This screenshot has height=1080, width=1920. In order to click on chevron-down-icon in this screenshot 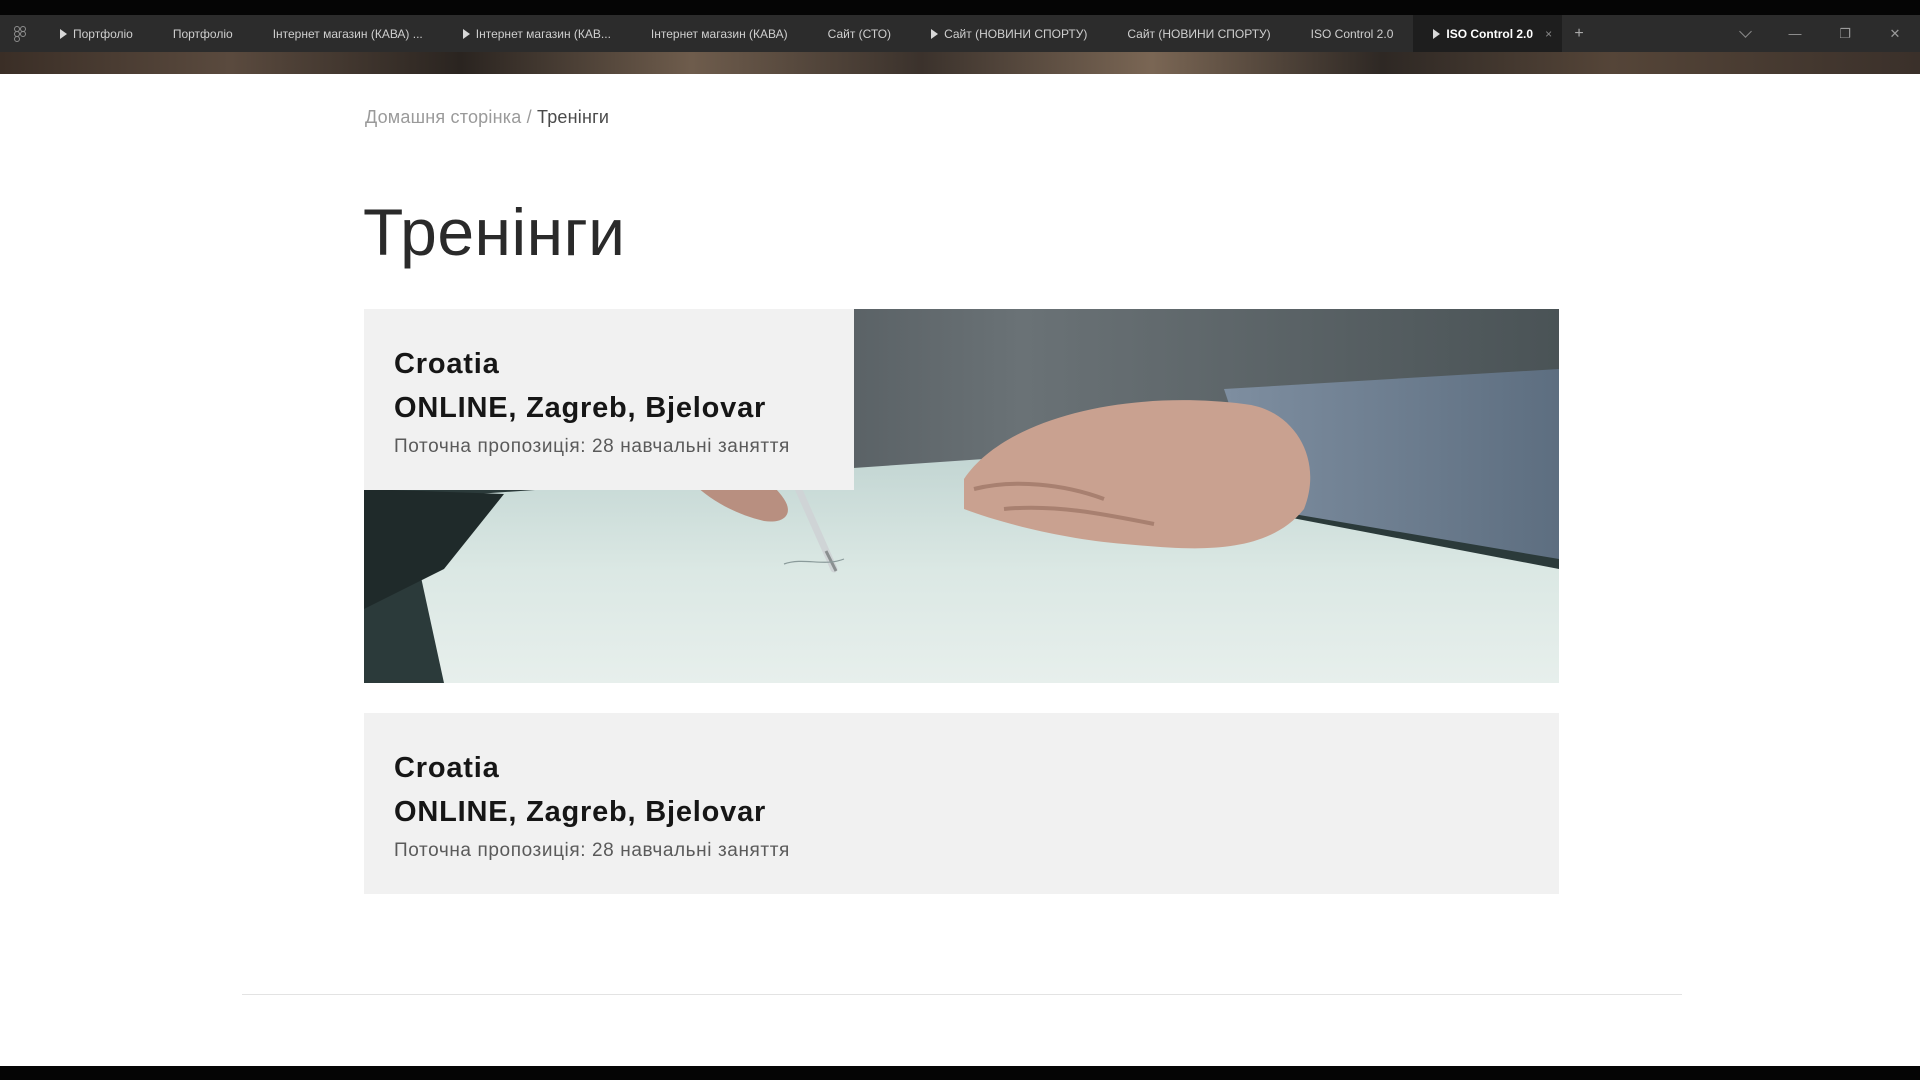, I will do `click(1745, 31)`.